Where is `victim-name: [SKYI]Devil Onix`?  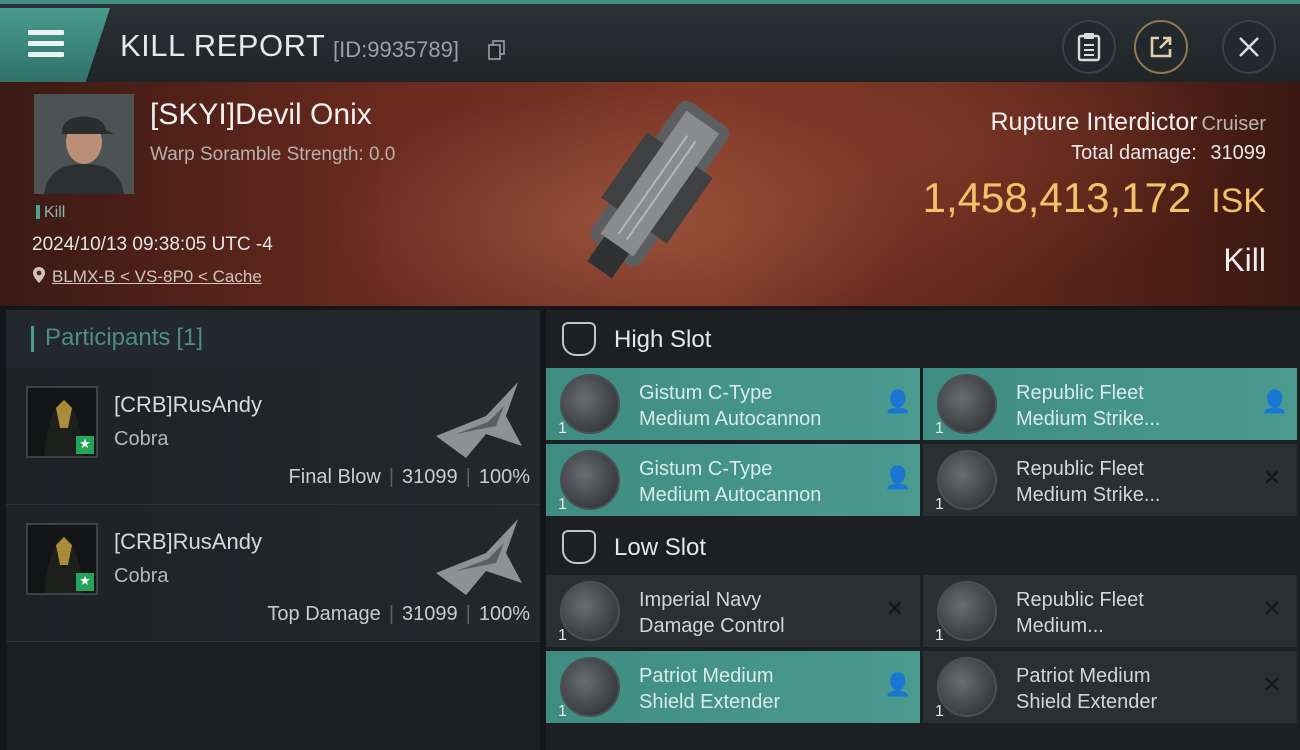
victim-name: [SKYI]Devil Onix is located at coordinates (261, 115).